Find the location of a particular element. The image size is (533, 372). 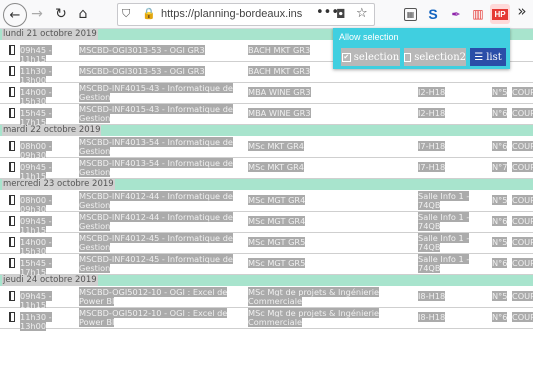

day-header: mercredi 23 octobre 2019 is located at coordinates (266, 184).